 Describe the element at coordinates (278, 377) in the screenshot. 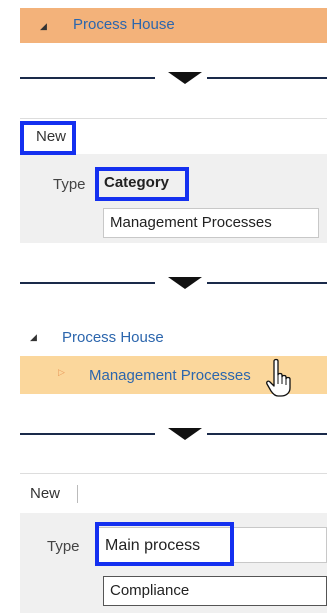

I see `hand-cursor-icon` at that location.